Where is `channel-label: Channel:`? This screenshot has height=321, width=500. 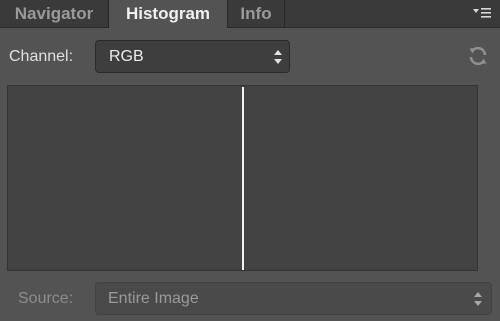 channel-label: Channel: is located at coordinates (41, 56).